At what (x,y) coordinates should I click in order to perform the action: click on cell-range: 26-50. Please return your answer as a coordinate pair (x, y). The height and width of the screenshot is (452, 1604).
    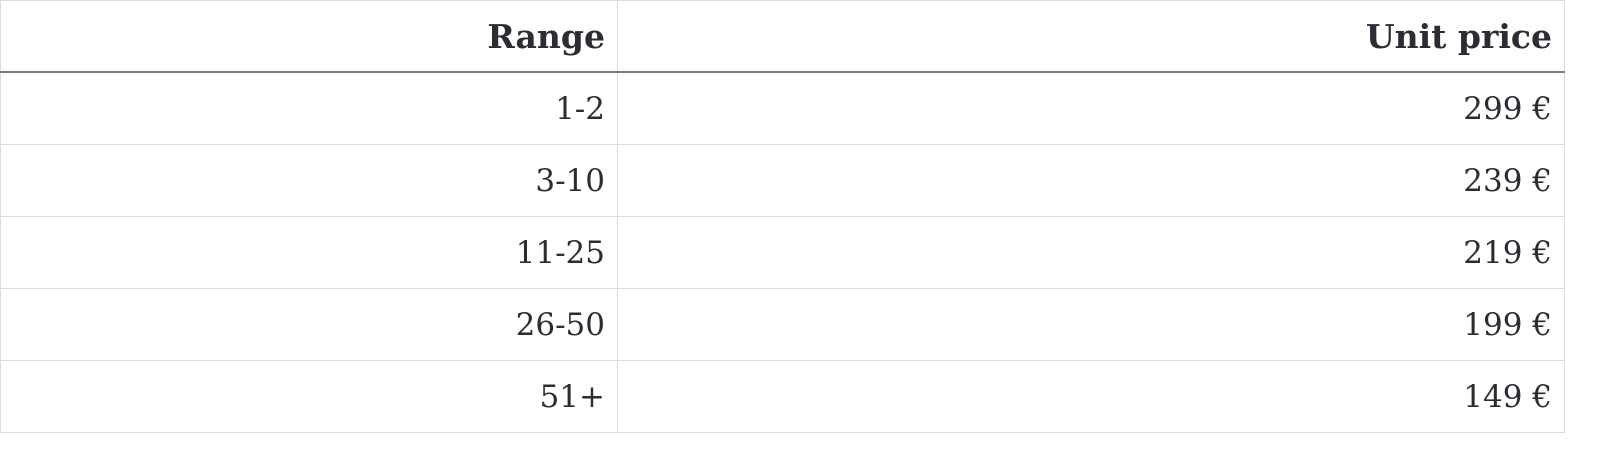
    Looking at the image, I should click on (309, 324).